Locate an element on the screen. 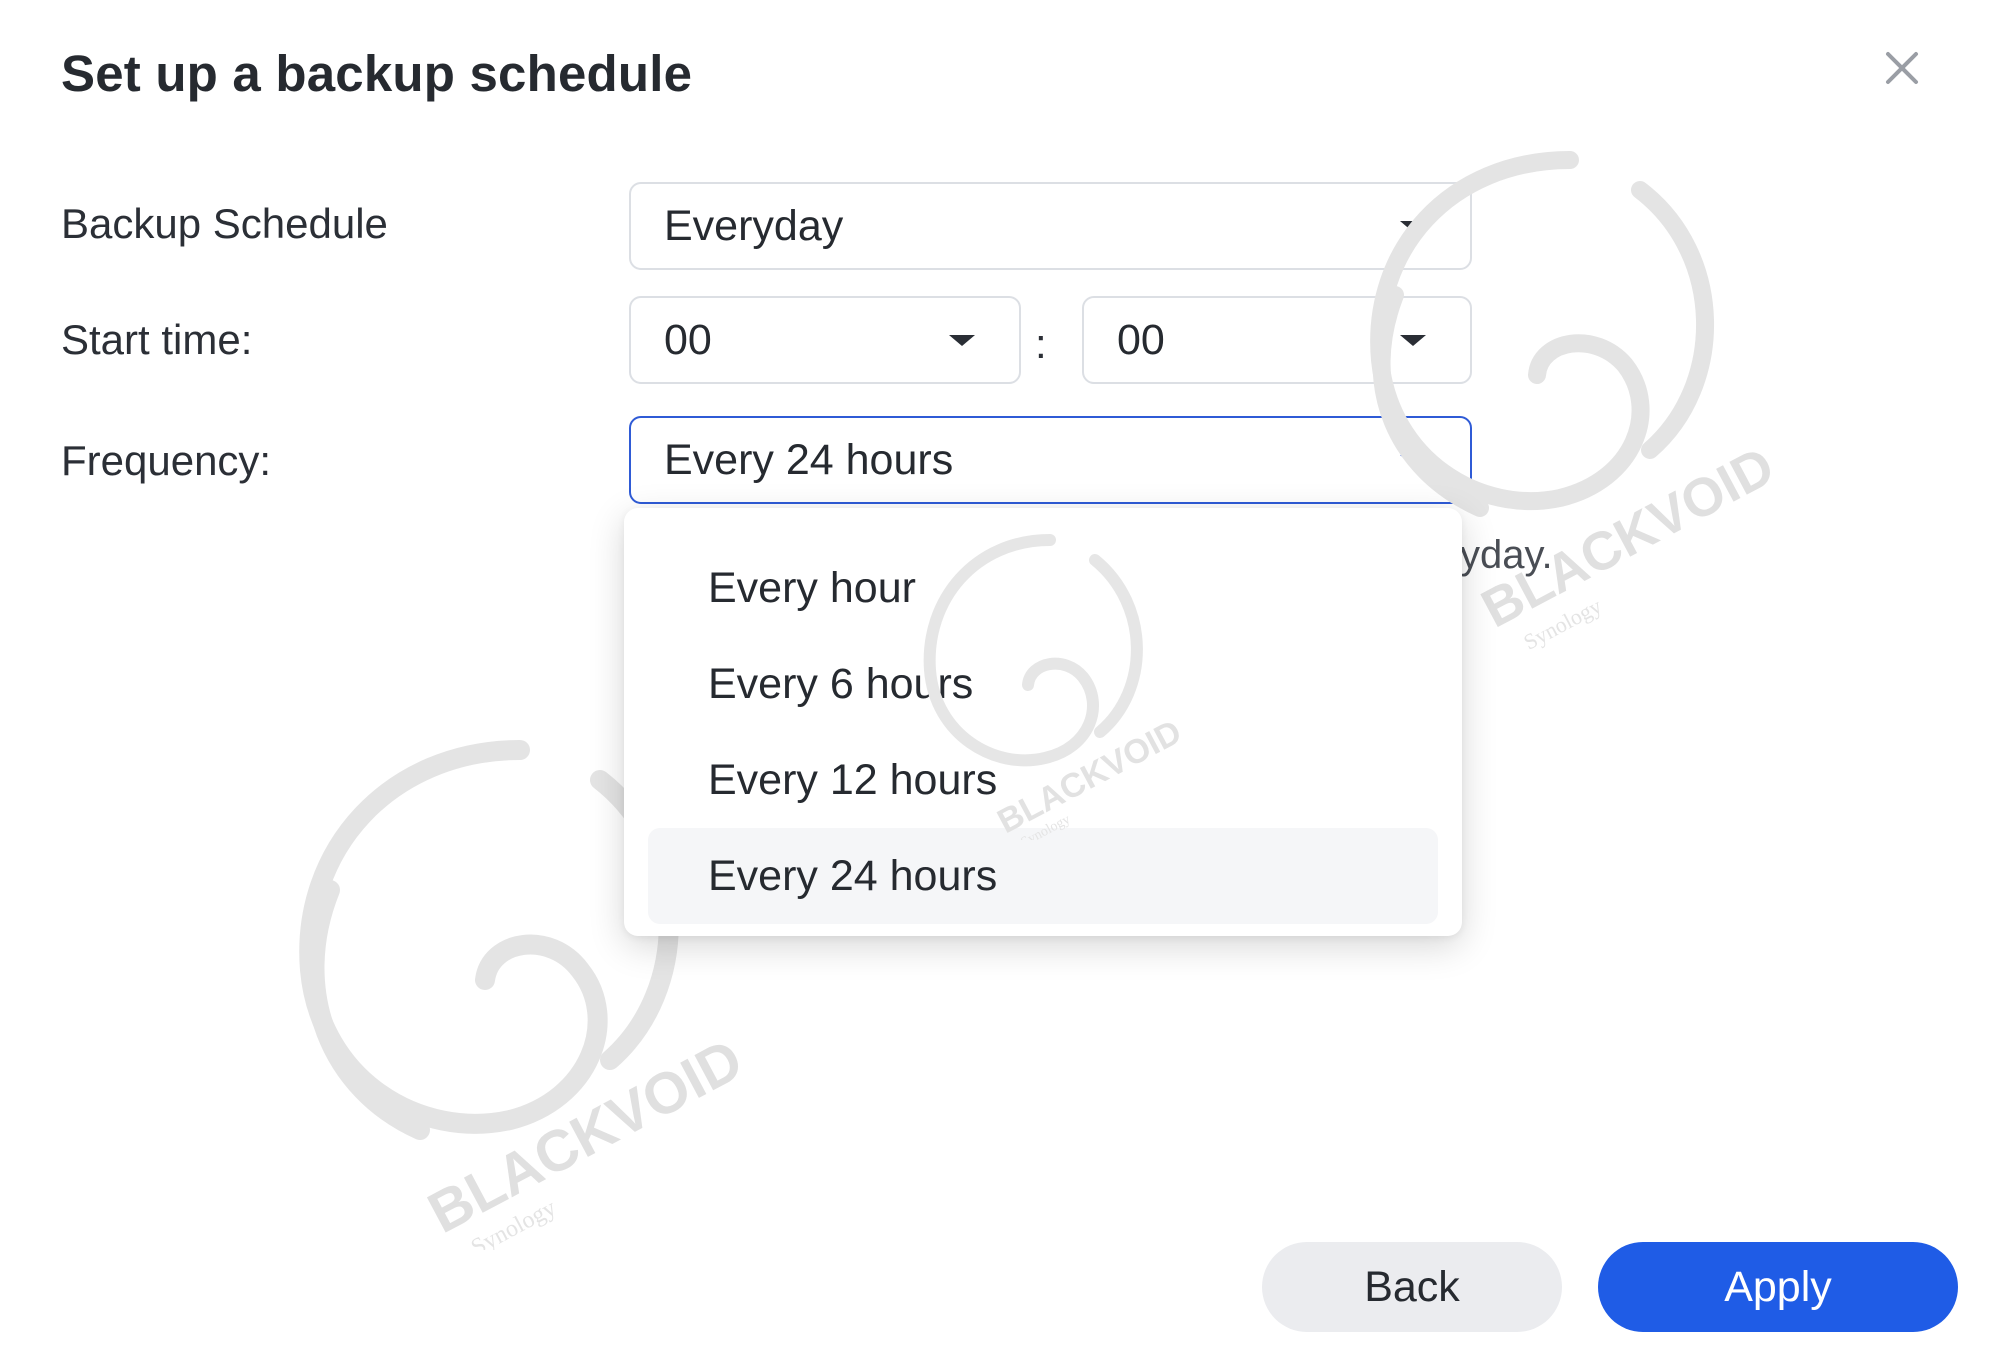 The width and height of the screenshot is (2000, 1351). close-icon is located at coordinates (1902, 68).